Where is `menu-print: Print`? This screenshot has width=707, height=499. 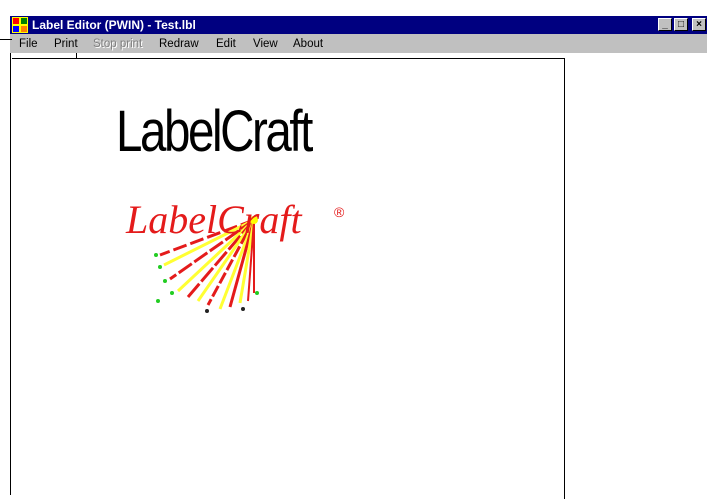
menu-print: Print is located at coordinates (66, 44).